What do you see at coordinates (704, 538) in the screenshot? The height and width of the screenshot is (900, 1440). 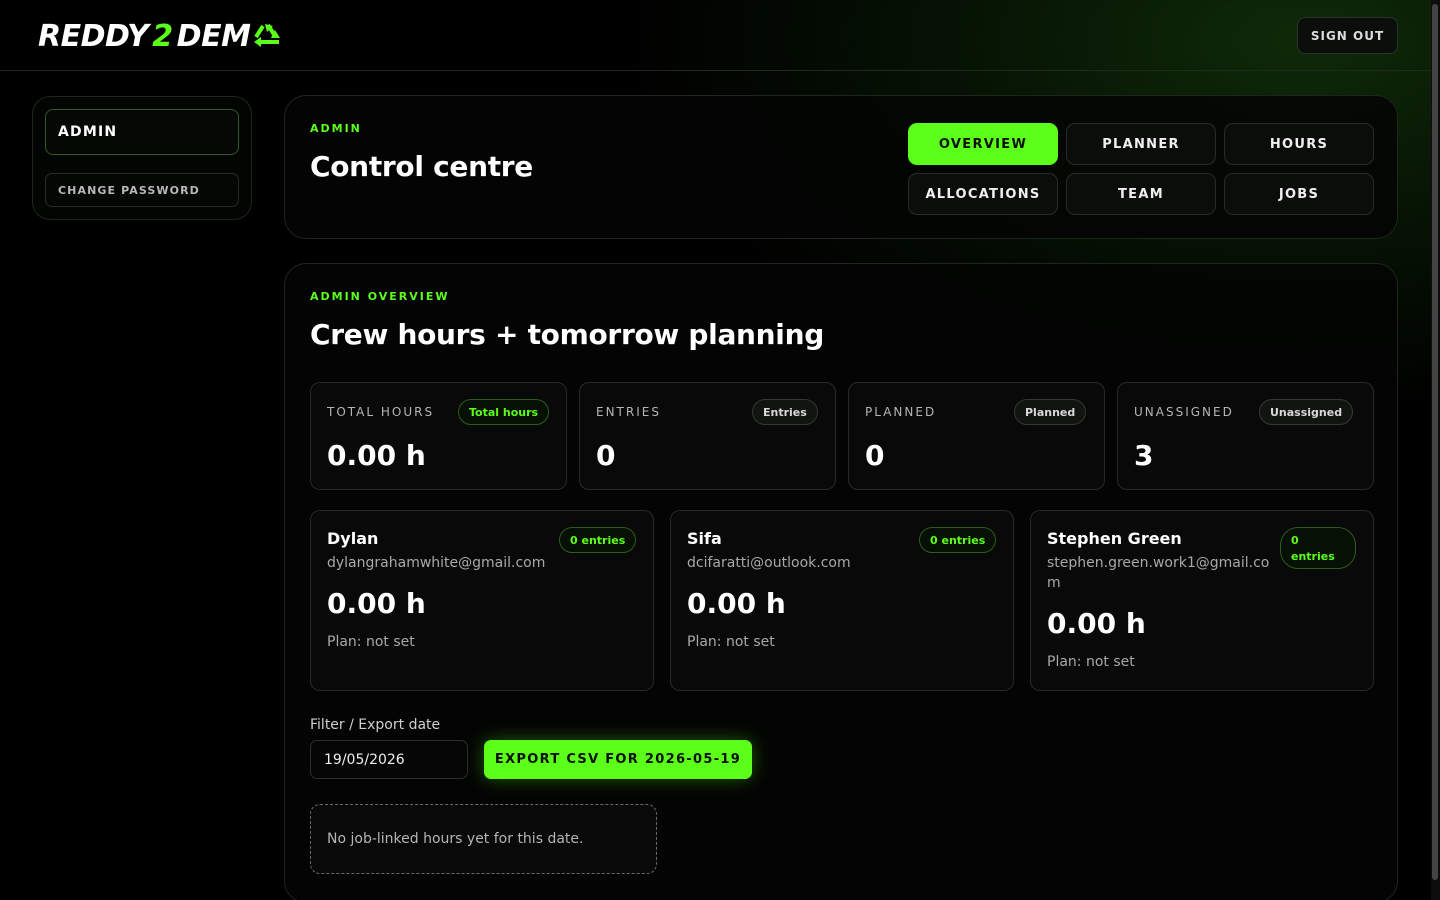 I see `crew-name: Sifa` at bounding box center [704, 538].